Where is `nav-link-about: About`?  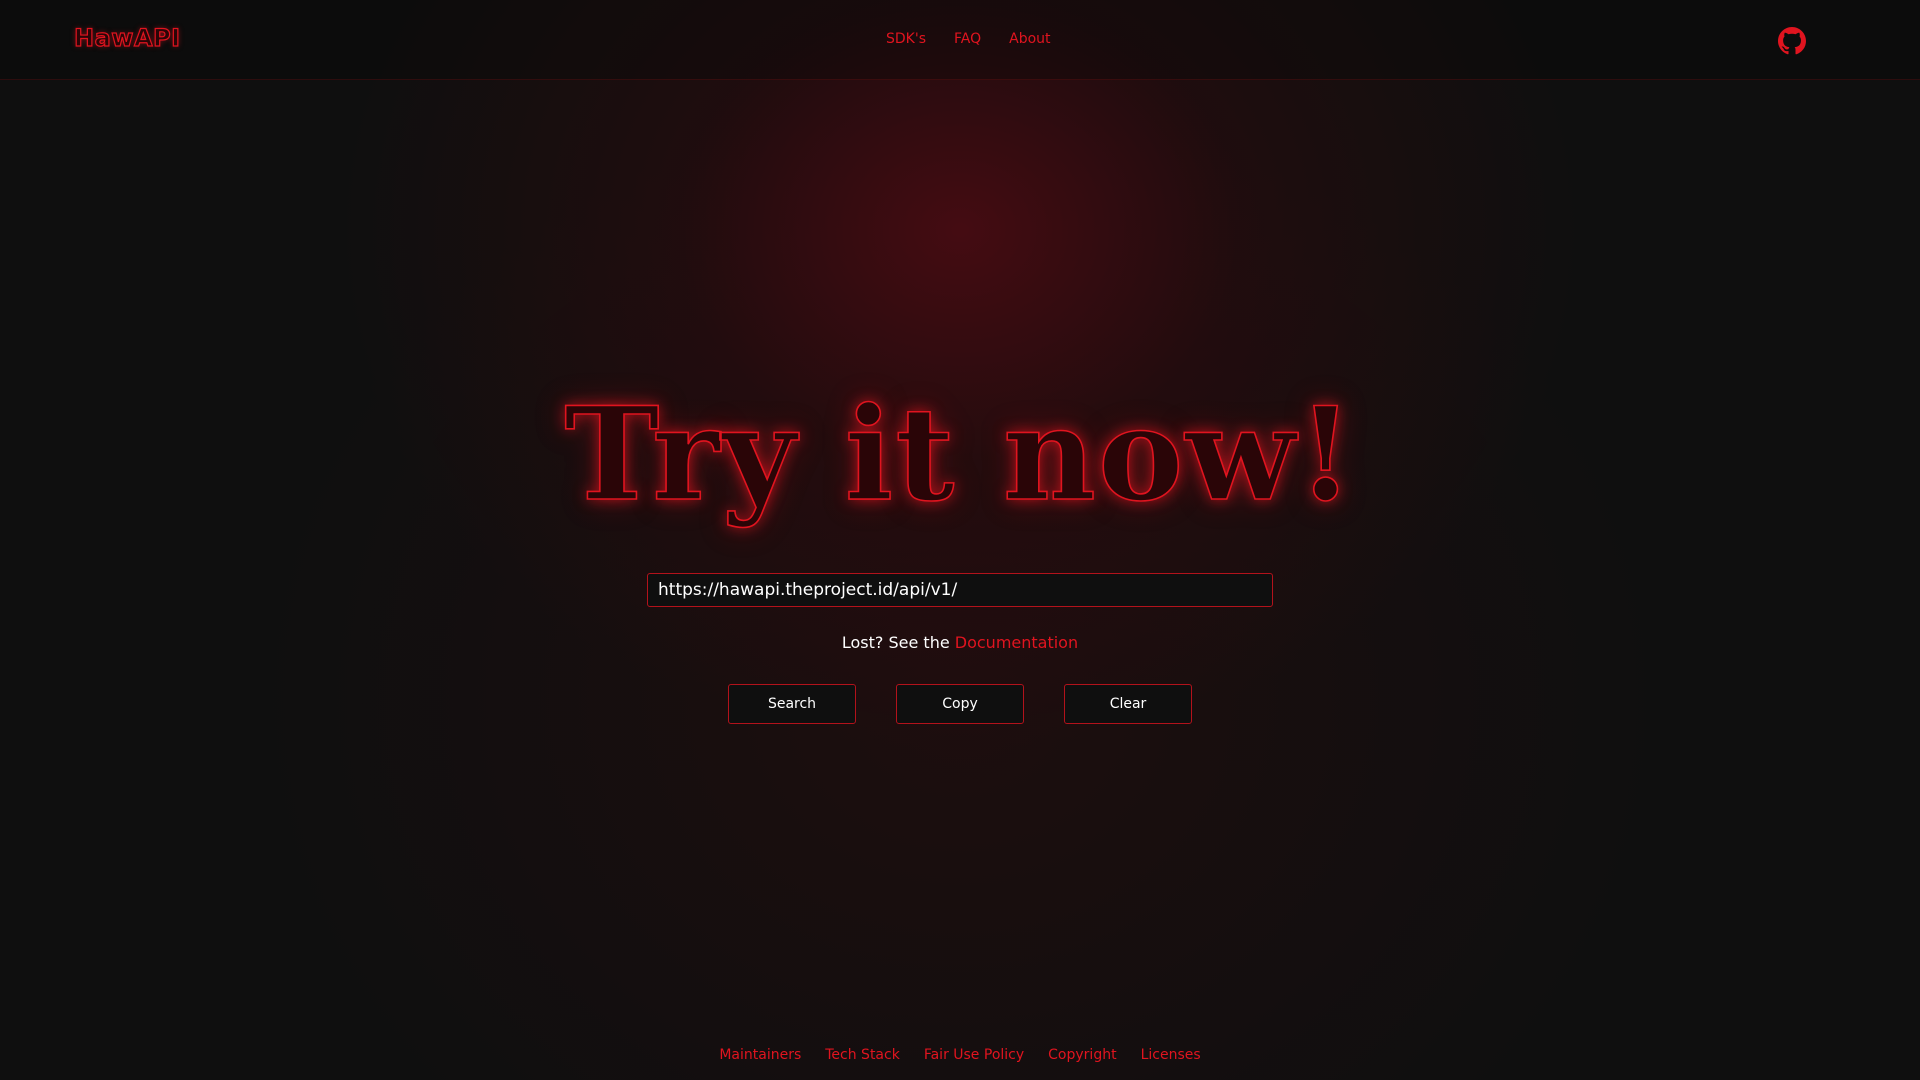 nav-link-about: About is located at coordinates (1029, 39).